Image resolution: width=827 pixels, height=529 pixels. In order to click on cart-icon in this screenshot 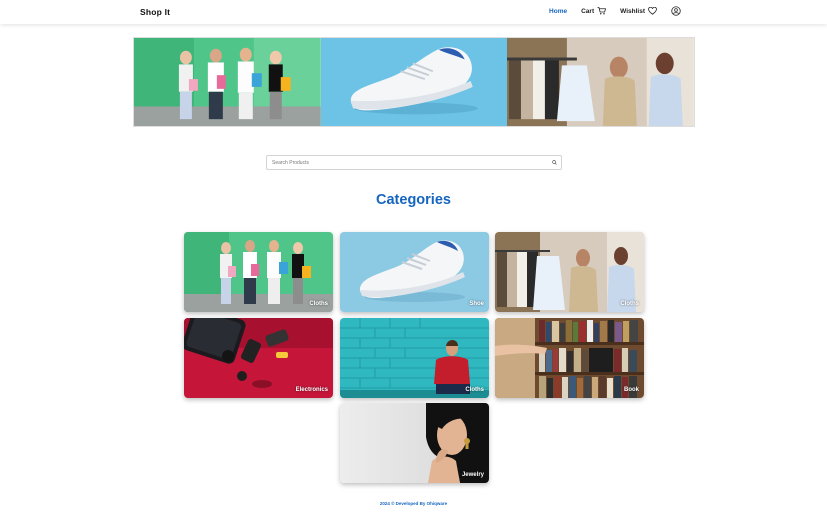, I will do `click(602, 11)`.